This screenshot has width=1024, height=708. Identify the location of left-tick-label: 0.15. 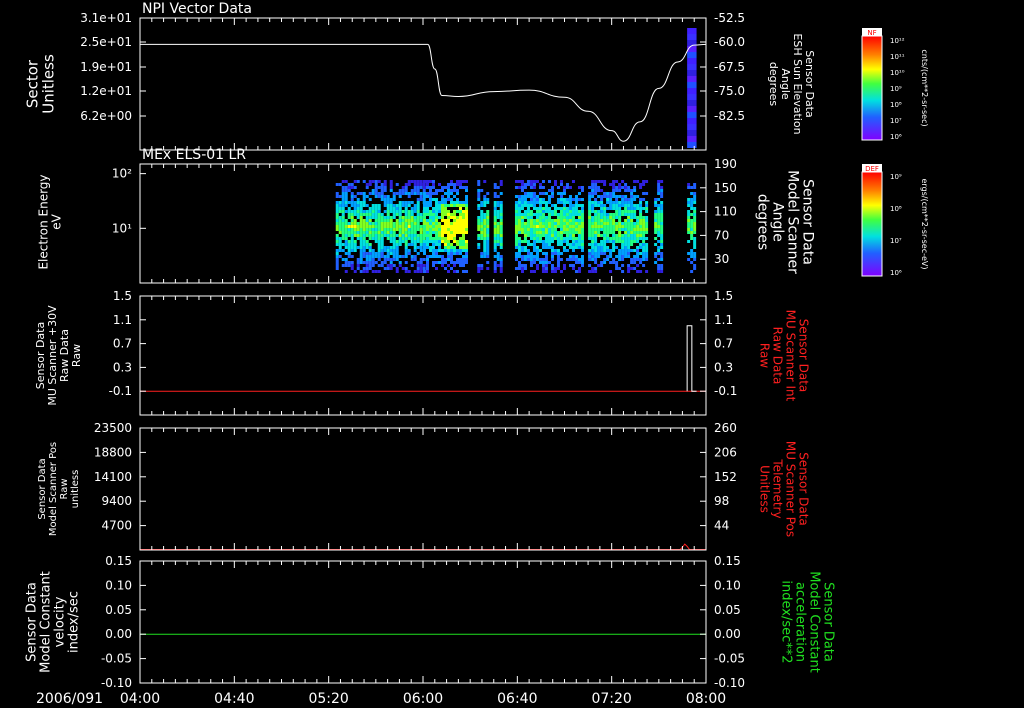
(118, 561).